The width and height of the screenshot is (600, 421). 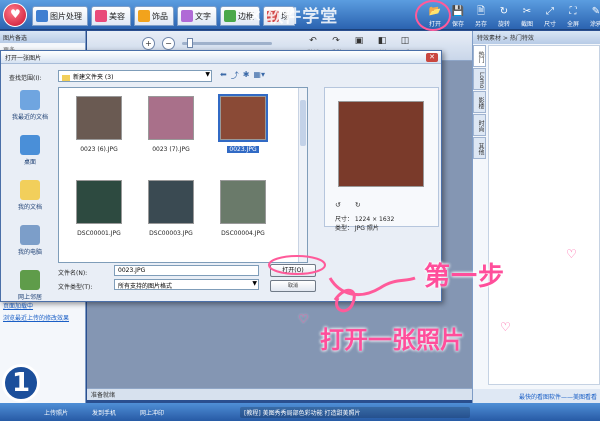 I want to click on step-description: 打开一张照片, so click(x=392, y=340).